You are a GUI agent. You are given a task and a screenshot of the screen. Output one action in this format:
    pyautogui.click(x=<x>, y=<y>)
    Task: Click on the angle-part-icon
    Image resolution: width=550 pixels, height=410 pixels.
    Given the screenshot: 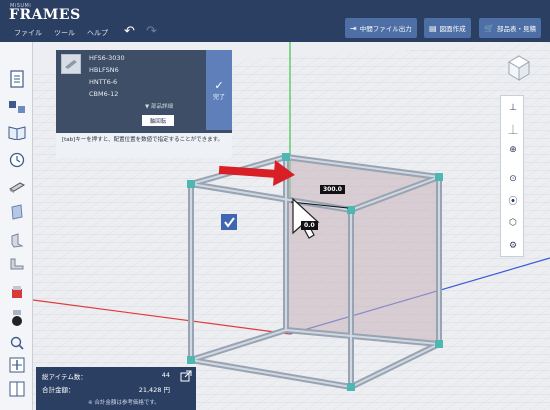 What is the action you would take?
    pyautogui.click(x=17, y=265)
    